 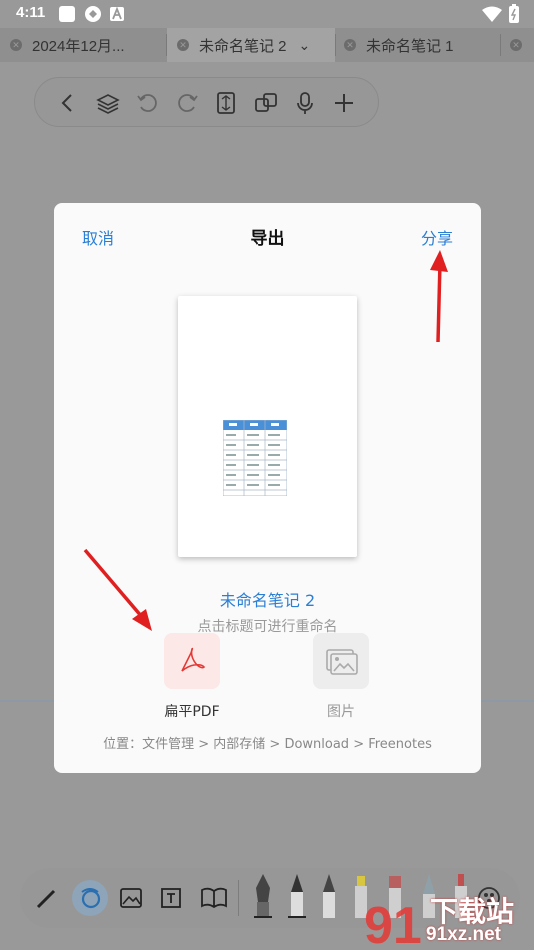 I want to click on pen-tool-icon, so click(x=47, y=898).